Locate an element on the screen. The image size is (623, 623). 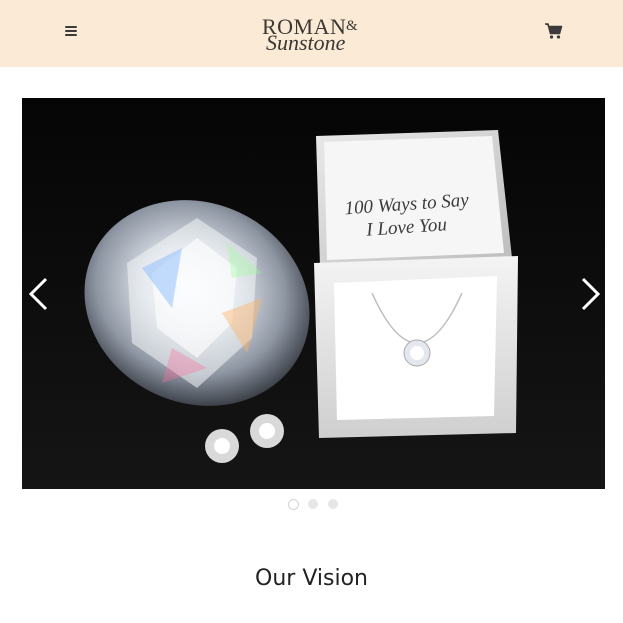
carousel-next-button is located at coordinates (590, 294).